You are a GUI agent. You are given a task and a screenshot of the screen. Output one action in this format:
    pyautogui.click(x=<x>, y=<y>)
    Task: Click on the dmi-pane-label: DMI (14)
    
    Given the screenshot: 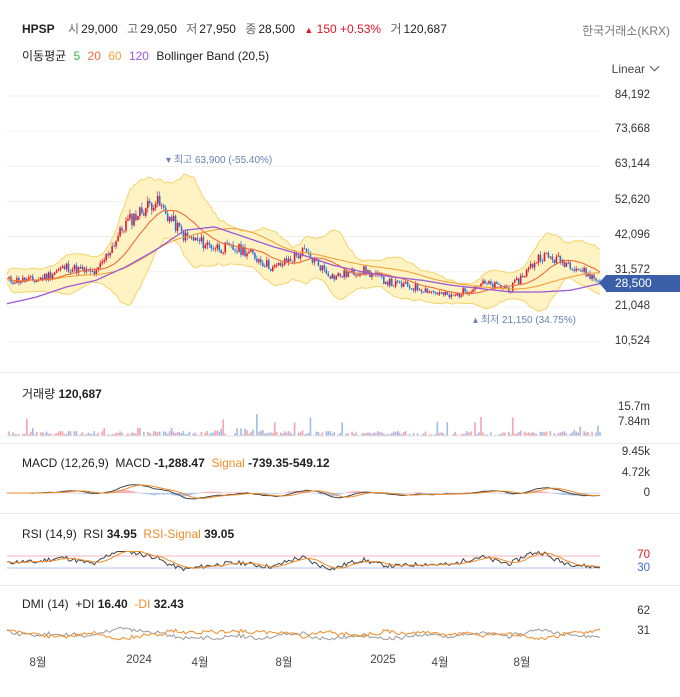 What is the action you would take?
    pyautogui.click(x=45, y=604)
    